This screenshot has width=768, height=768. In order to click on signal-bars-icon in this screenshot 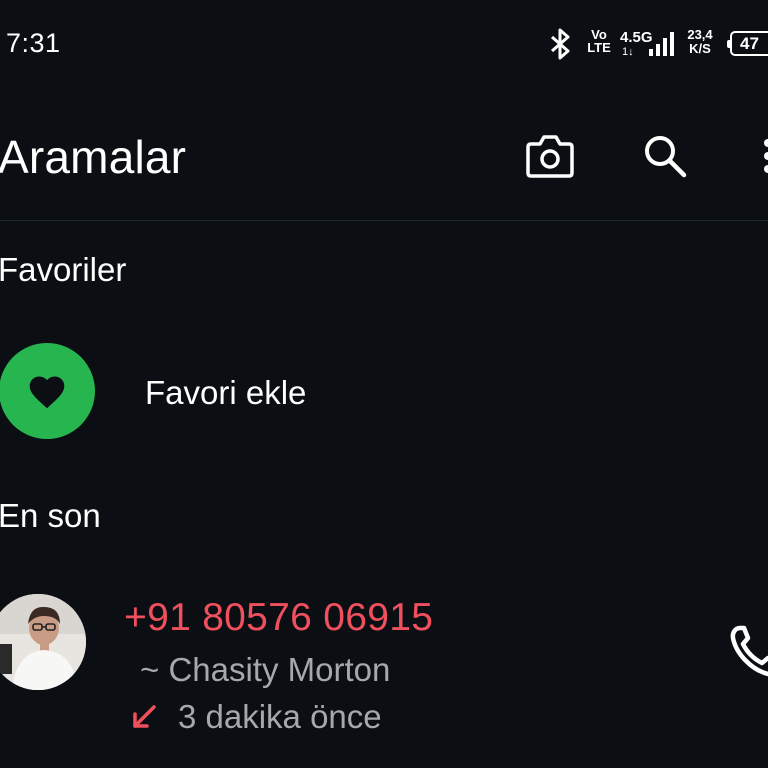, I will do `click(661, 44)`.